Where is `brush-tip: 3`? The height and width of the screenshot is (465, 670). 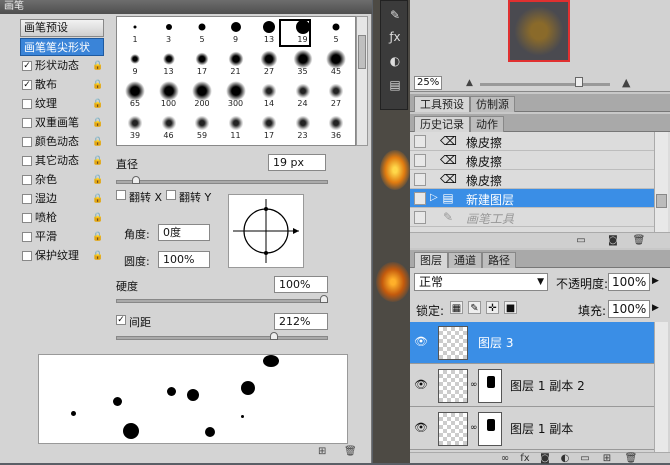
brush-tip: 3 is located at coordinates (169, 32).